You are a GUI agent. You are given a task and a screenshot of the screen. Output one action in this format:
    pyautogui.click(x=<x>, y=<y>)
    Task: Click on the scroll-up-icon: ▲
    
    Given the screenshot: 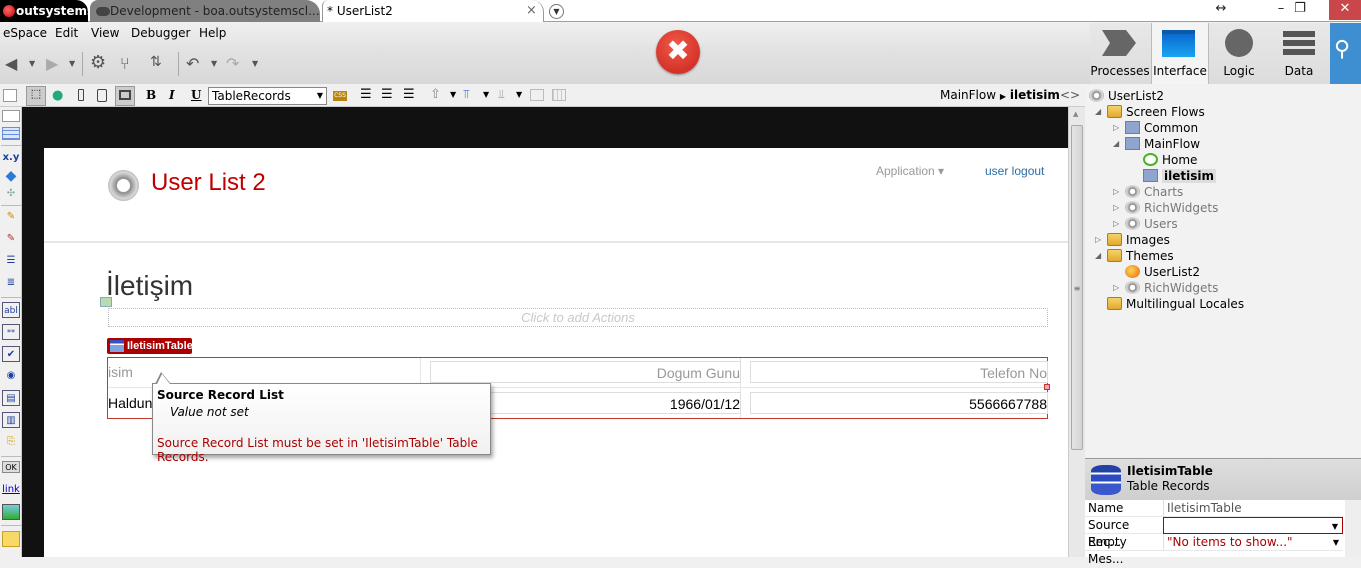 What is the action you would take?
    pyautogui.click(x=1075, y=114)
    